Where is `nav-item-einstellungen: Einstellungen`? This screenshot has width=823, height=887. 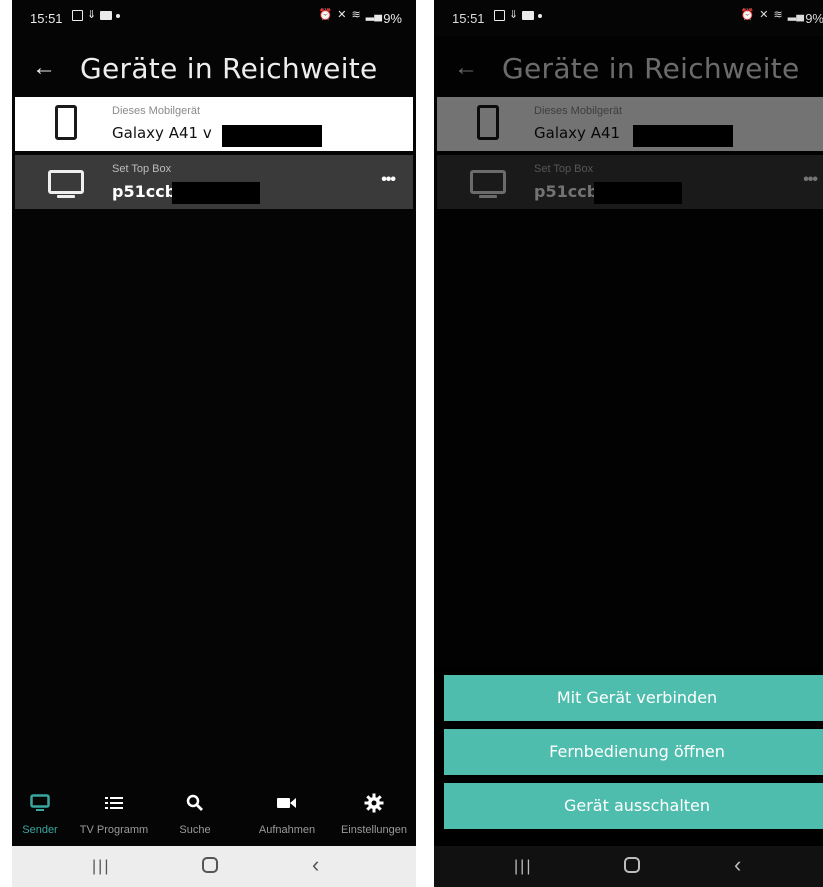
nav-item-einstellungen: Einstellungen is located at coordinates (374, 813).